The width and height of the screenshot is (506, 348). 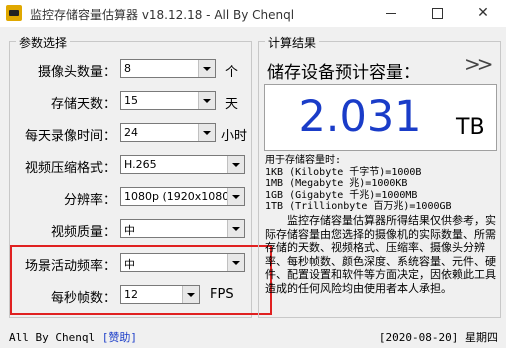 What do you see at coordinates (83, 232) in the screenshot?
I see `quality-label: 视频质量：` at bounding box center [83, 232].